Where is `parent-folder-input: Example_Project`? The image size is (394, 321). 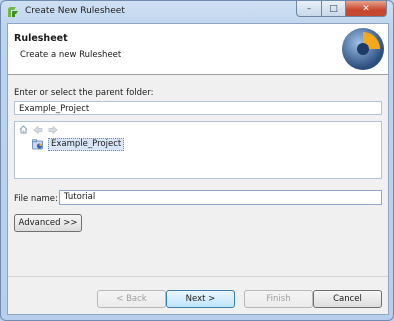 parent-folder-input: Example_Project is located at coordinates (198, 108).